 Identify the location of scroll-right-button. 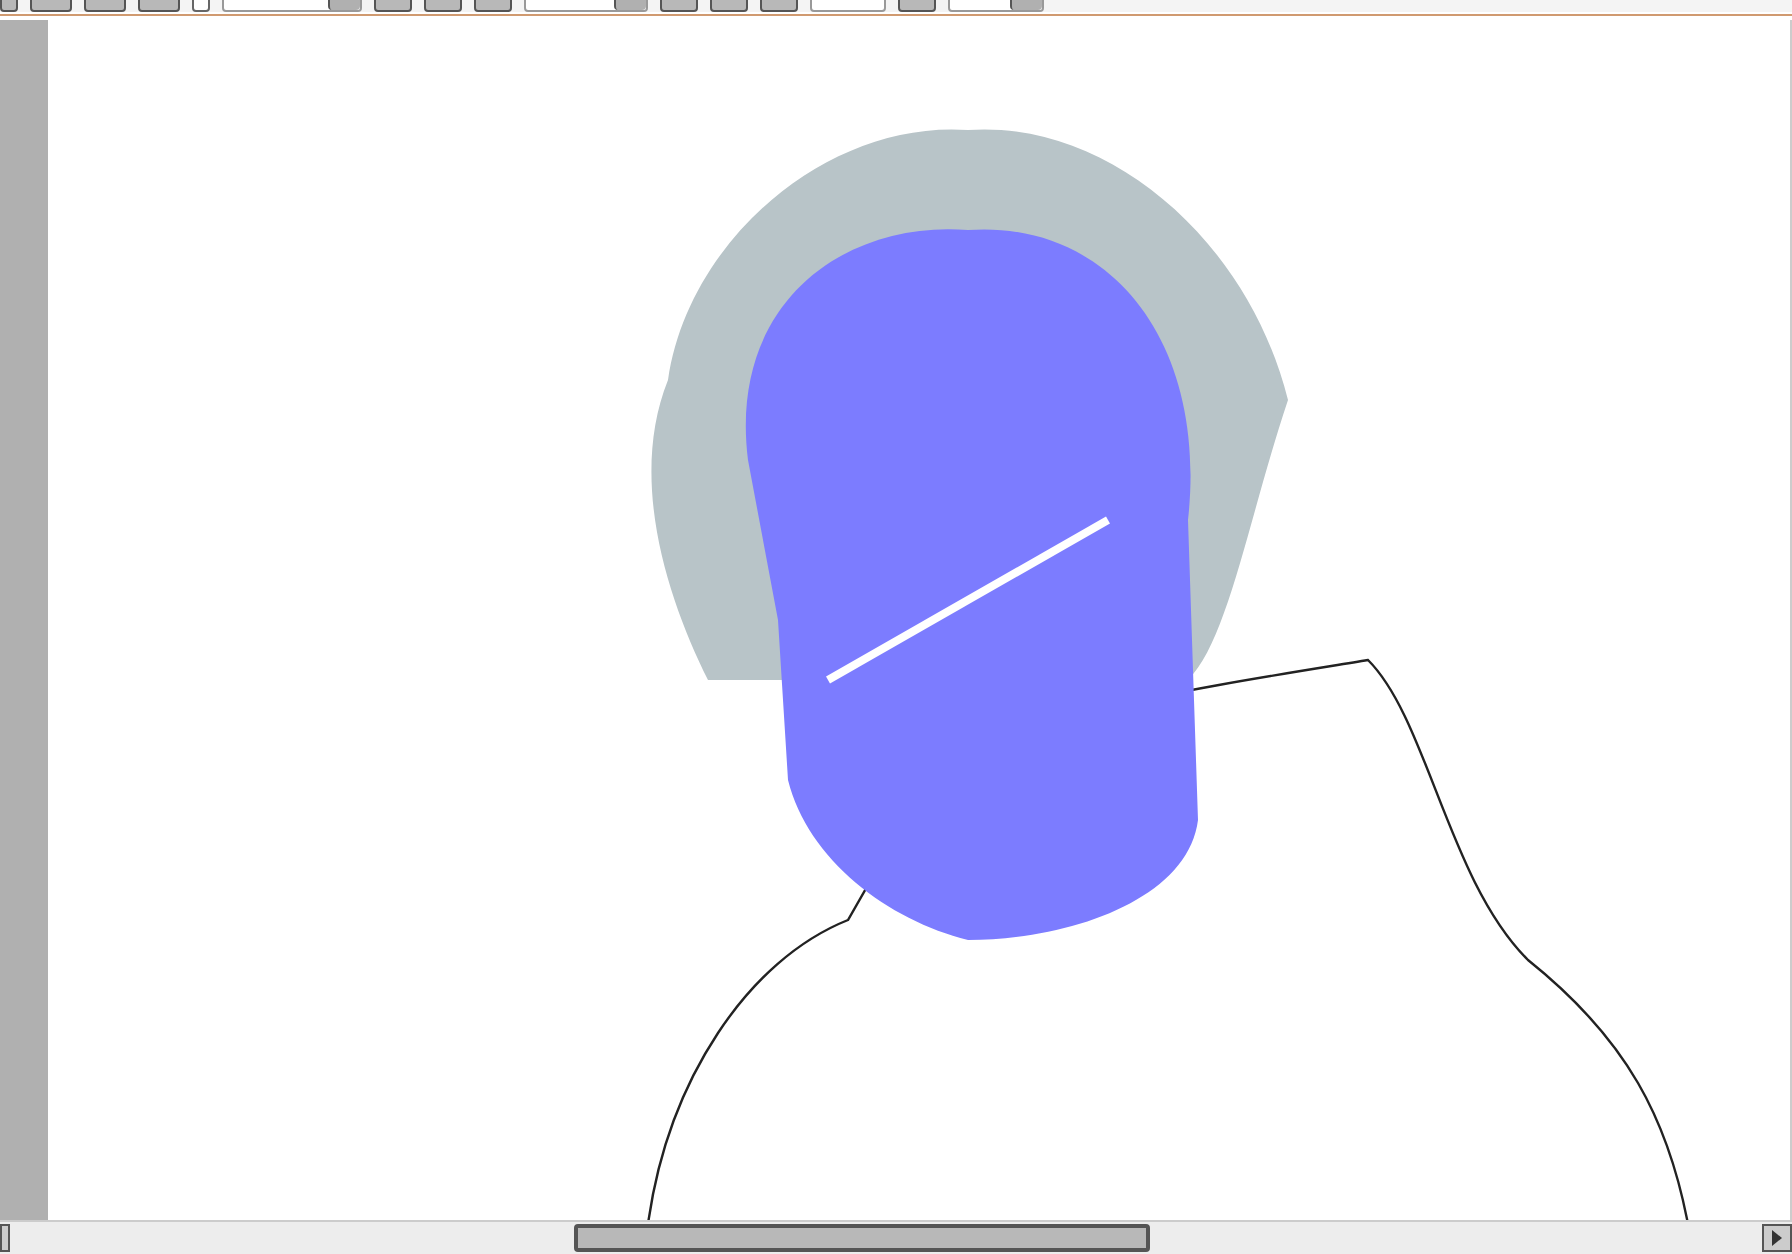
(1777, 1238).